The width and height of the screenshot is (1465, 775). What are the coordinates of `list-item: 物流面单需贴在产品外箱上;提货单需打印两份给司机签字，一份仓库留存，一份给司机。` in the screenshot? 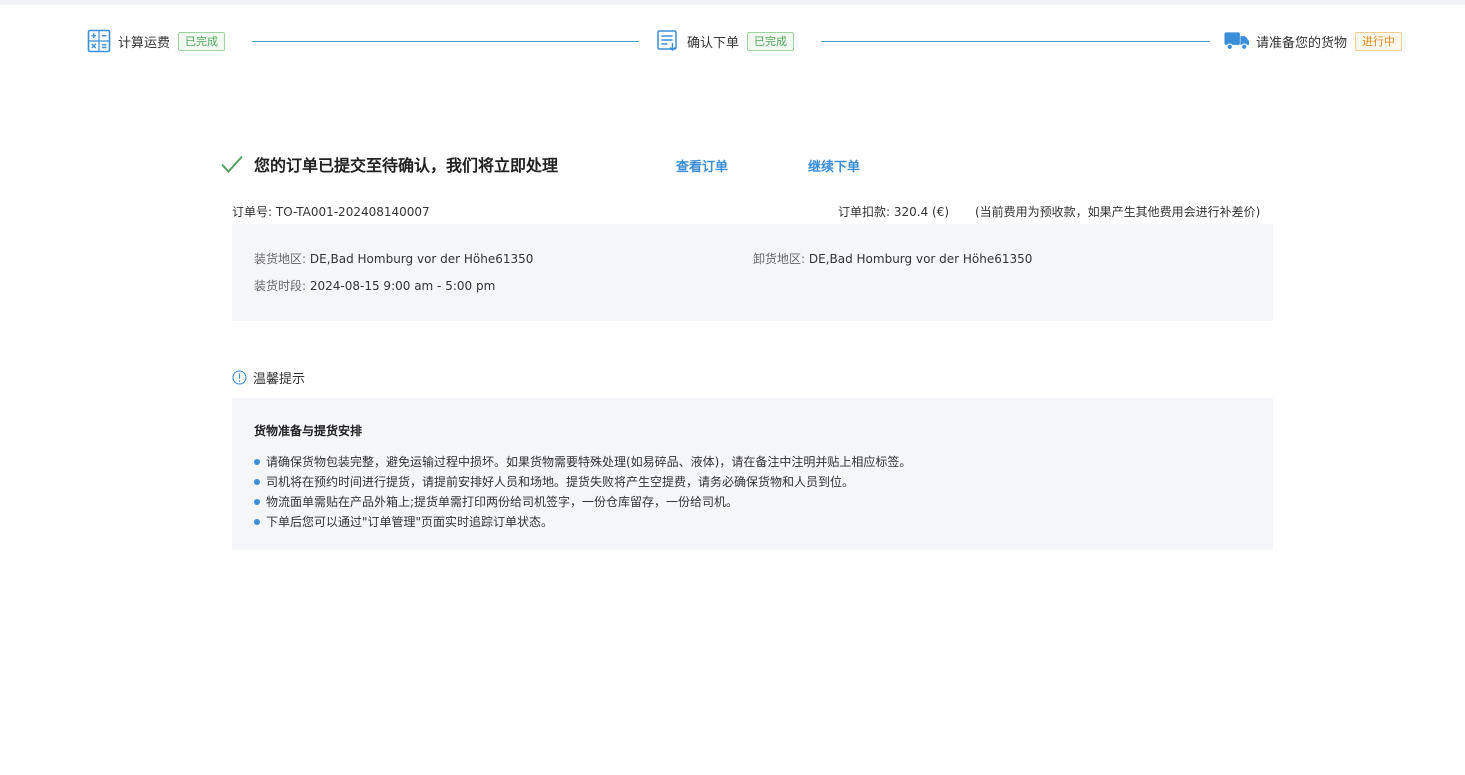 It's located at (582, 502).